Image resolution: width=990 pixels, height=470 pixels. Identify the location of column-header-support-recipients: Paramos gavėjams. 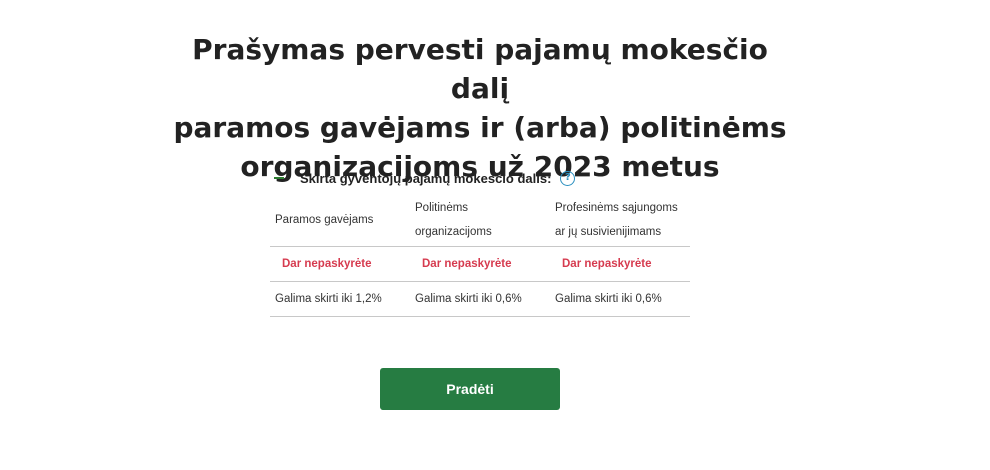
(340, 219).